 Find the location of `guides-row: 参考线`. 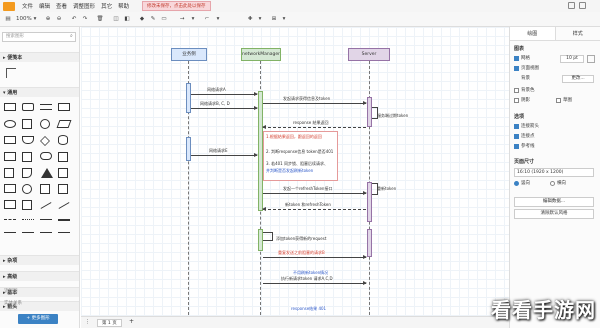

guides-row: 参考线 is located at coordinates (524, 146).